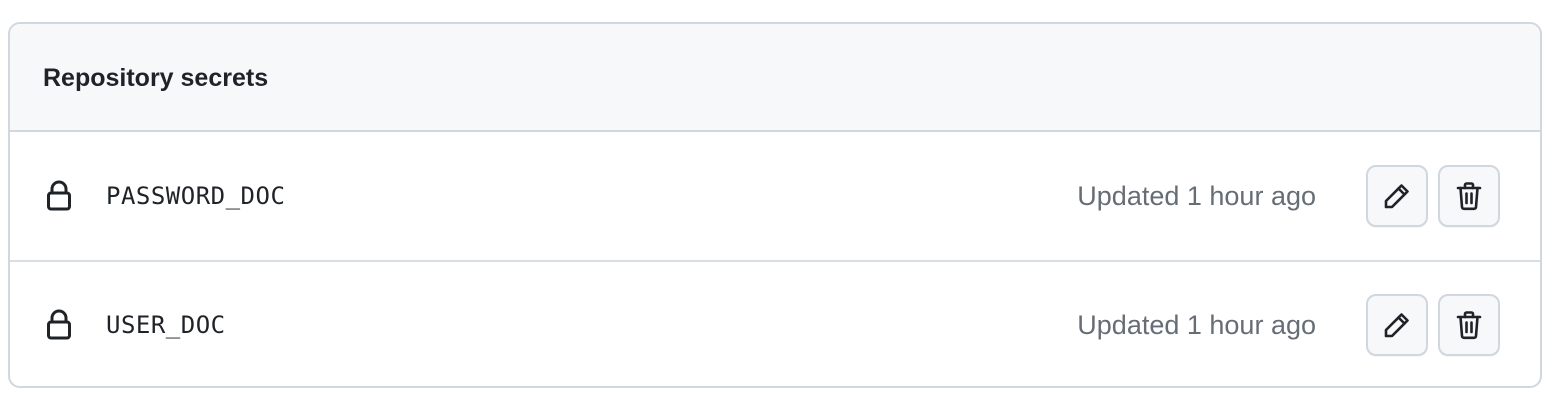 Image resolution: width=1558 pixels, height=420 pixels. I want to click on secret-name: USER_DOC, so click(166, 325).